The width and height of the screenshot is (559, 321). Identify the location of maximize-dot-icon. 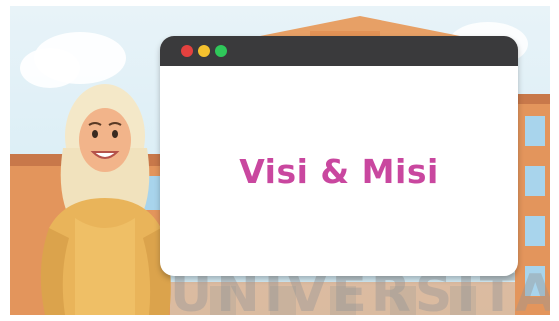
(221, 51).